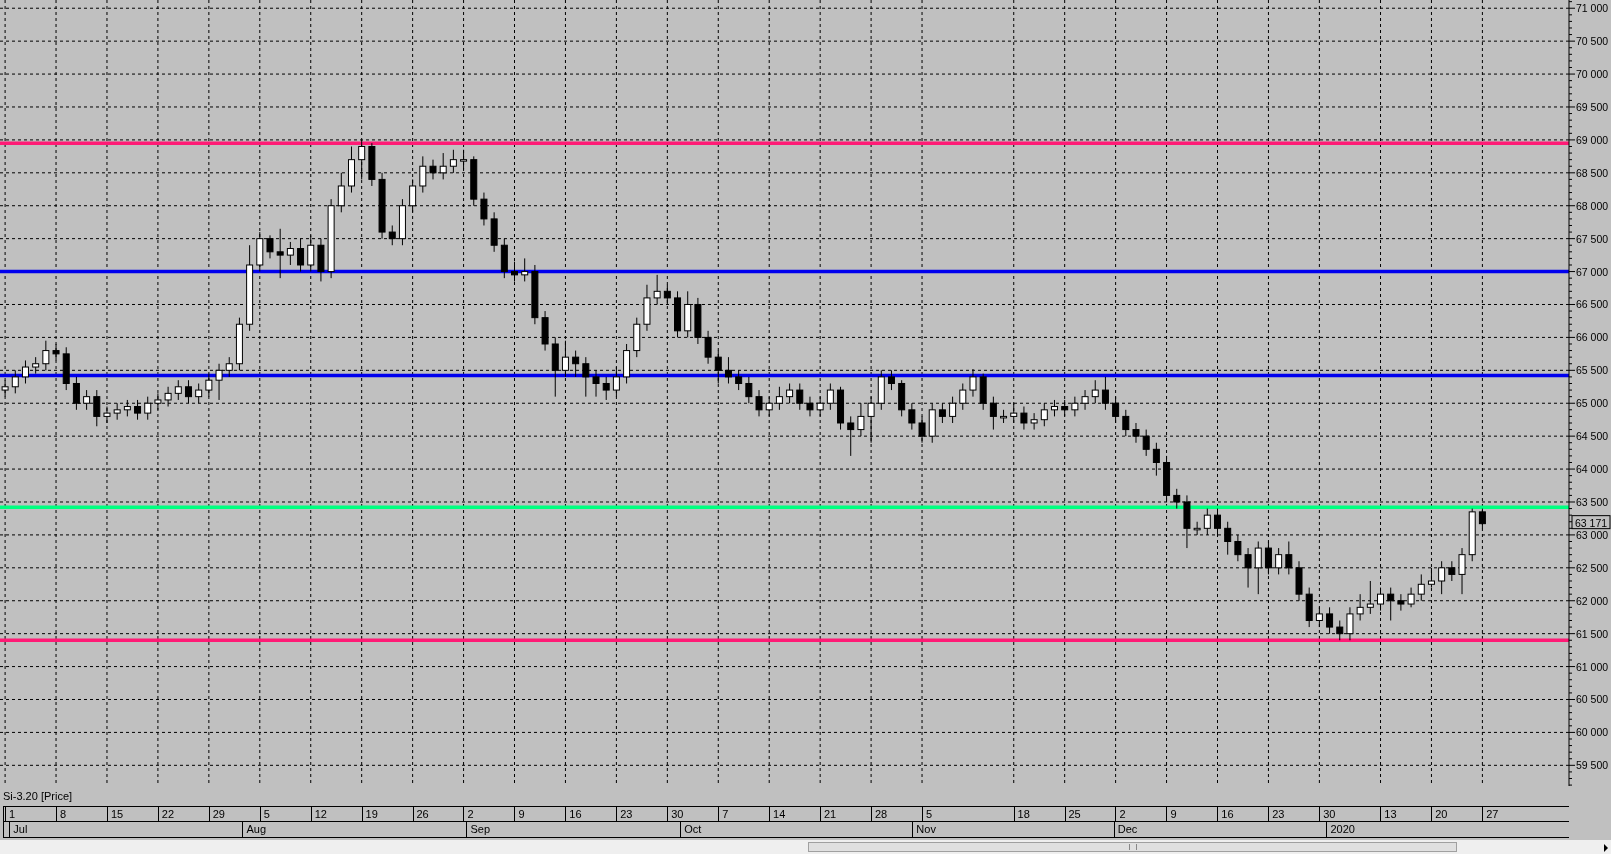 Image resolution: width=1611 pixels, height=854 pixels. What do you see at coordinates (805, 847) in the screenshot?
I see `horizontal-scrollbar` at bounding box center [805, 847].